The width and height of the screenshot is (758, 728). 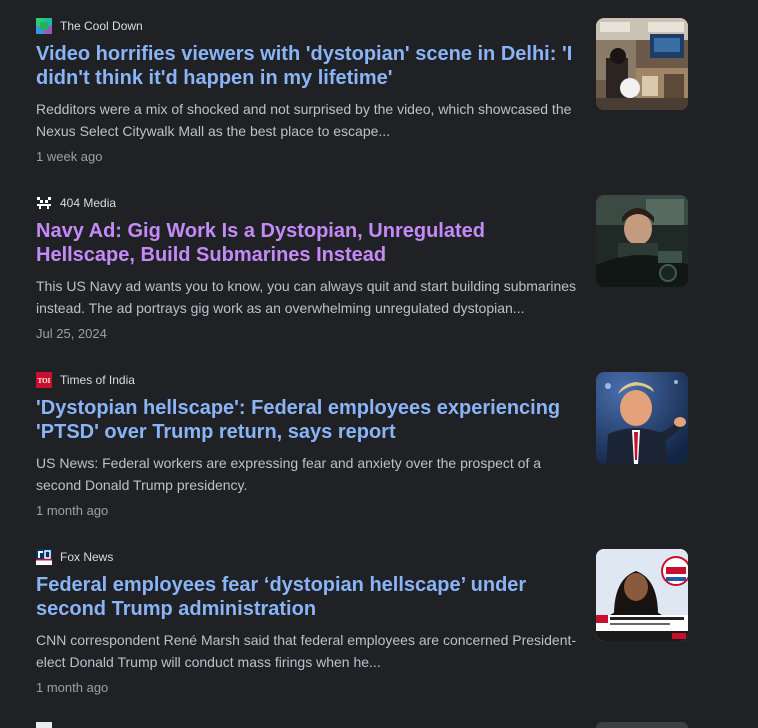 I want to click on news-source-name: Fox News, so click(x=87, y=557).